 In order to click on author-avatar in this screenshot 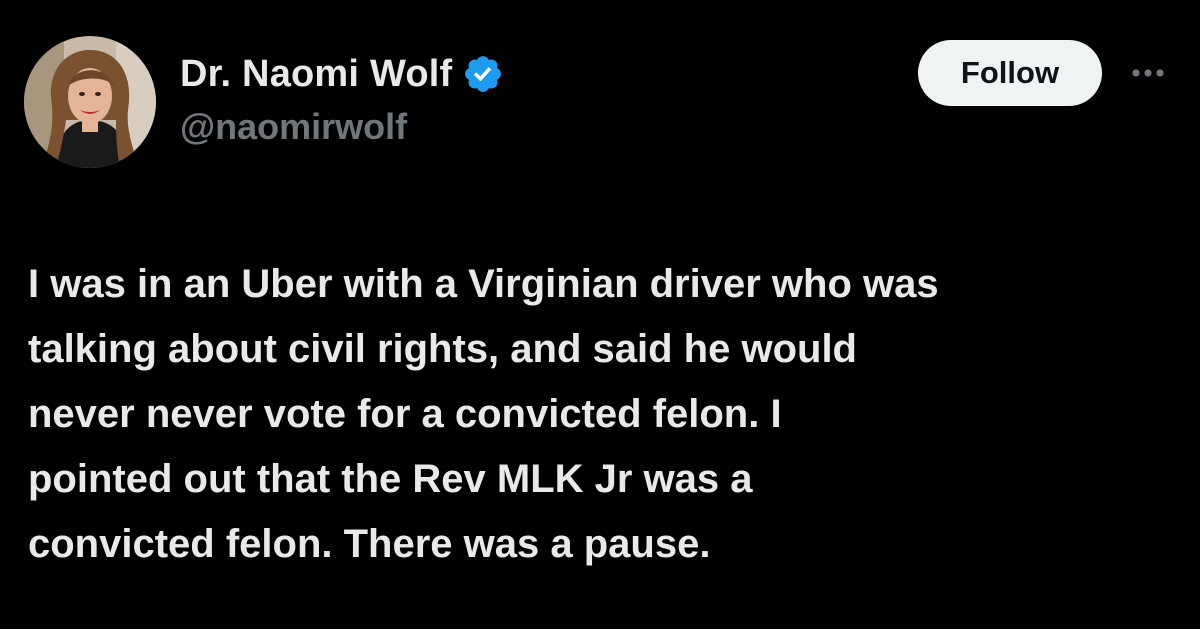, I will do `click(90, 102)`.